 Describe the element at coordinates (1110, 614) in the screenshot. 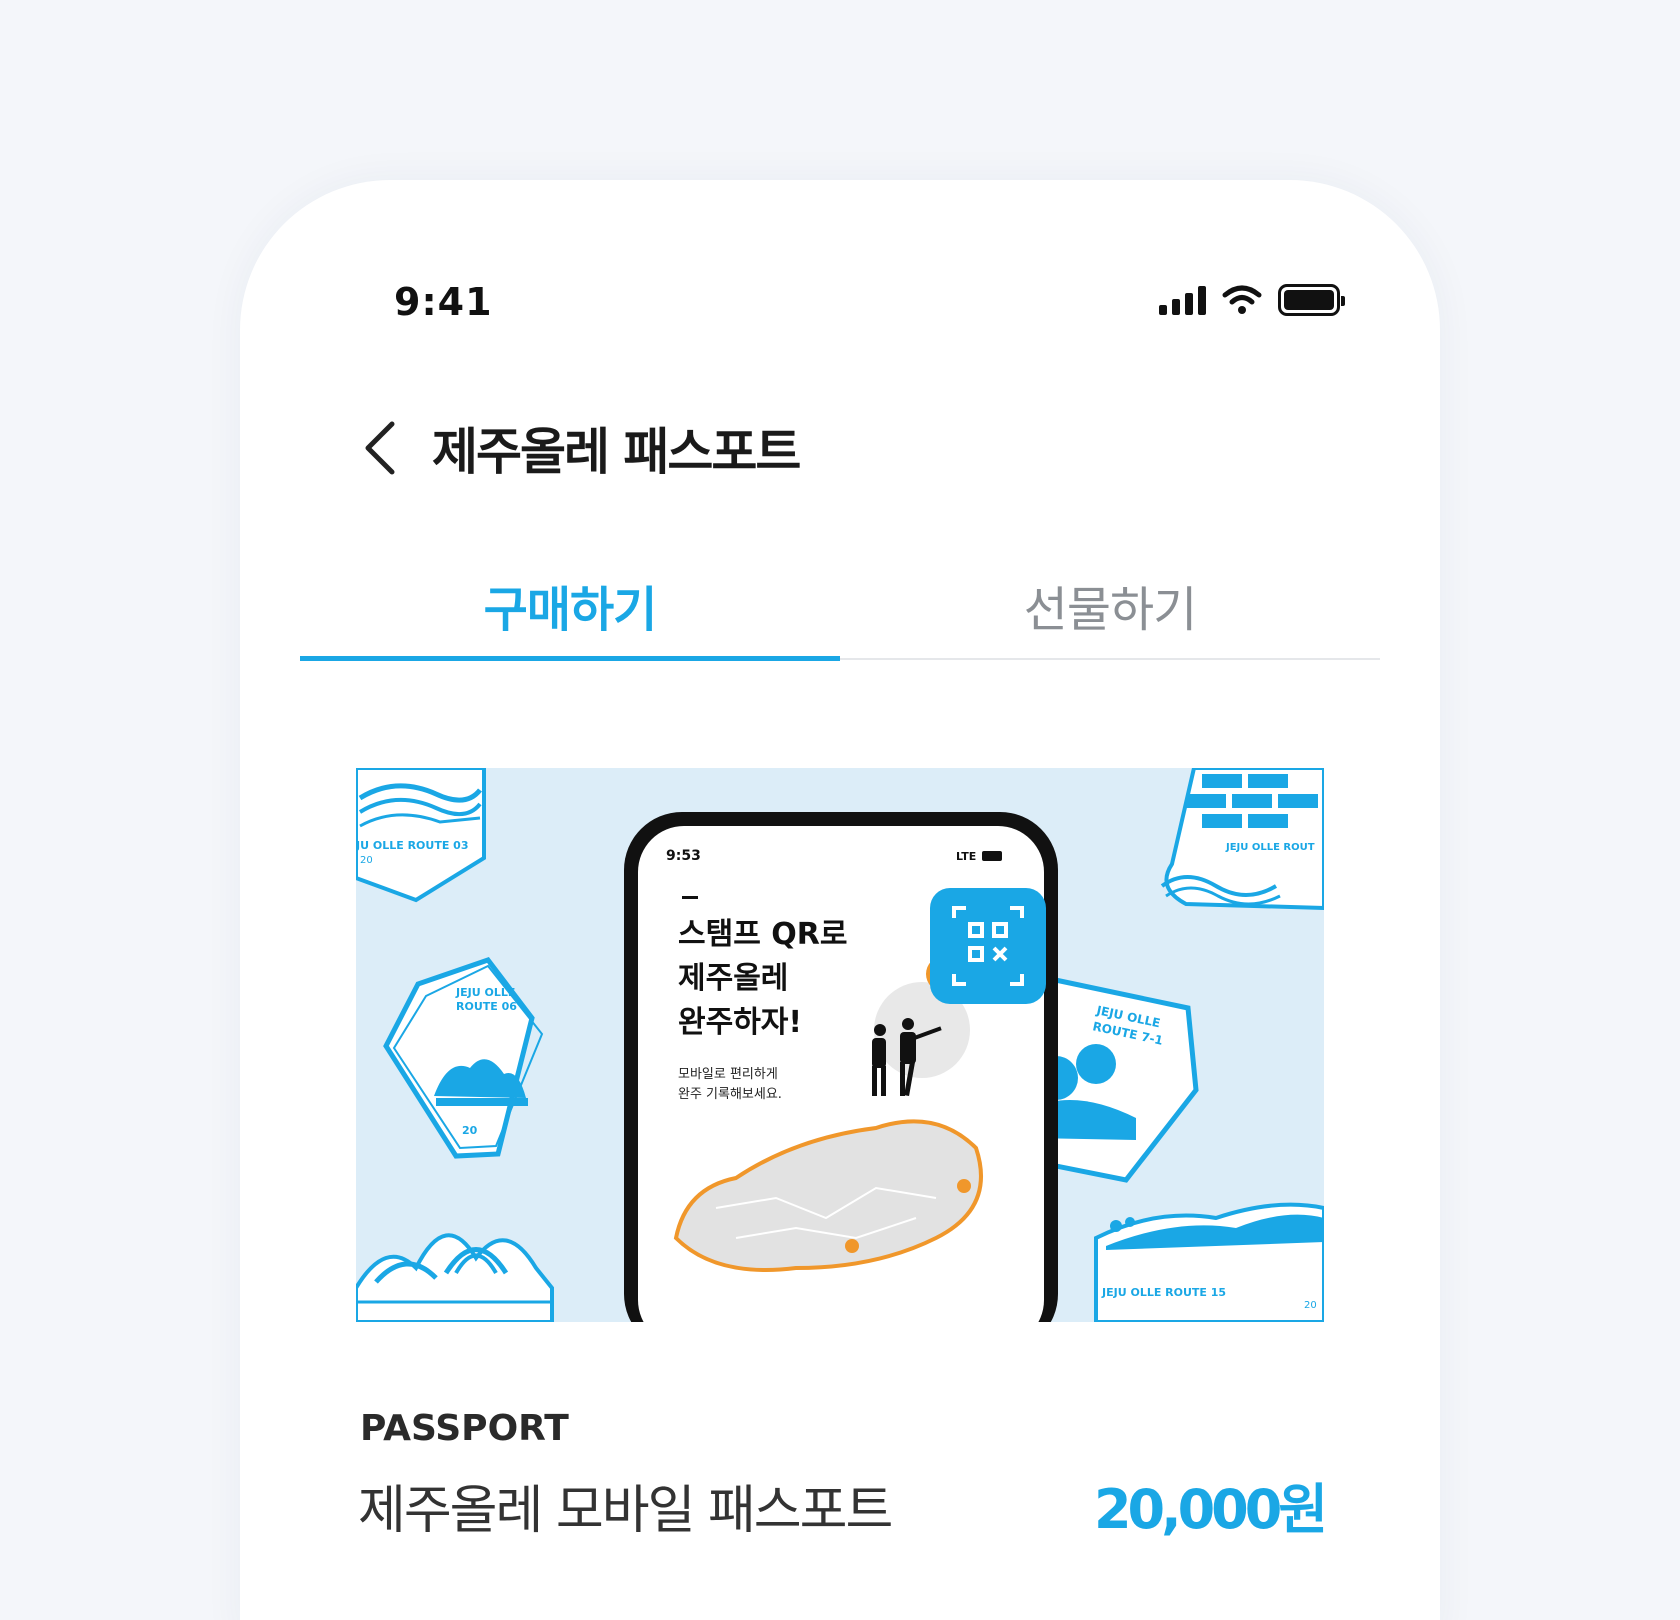

I see `tab-gift: 선물하기` at that location.